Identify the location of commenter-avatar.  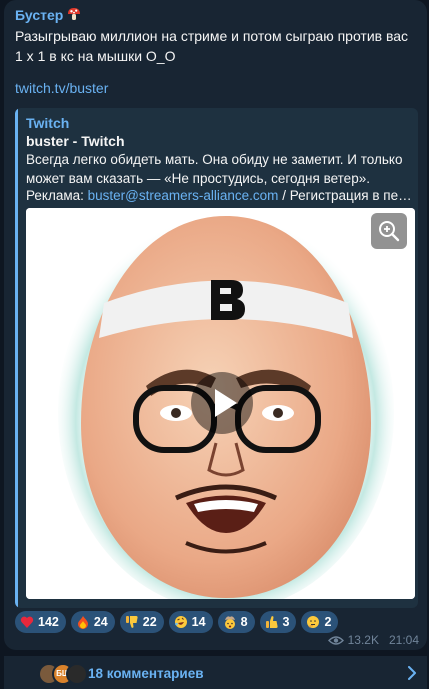
(77, 674).